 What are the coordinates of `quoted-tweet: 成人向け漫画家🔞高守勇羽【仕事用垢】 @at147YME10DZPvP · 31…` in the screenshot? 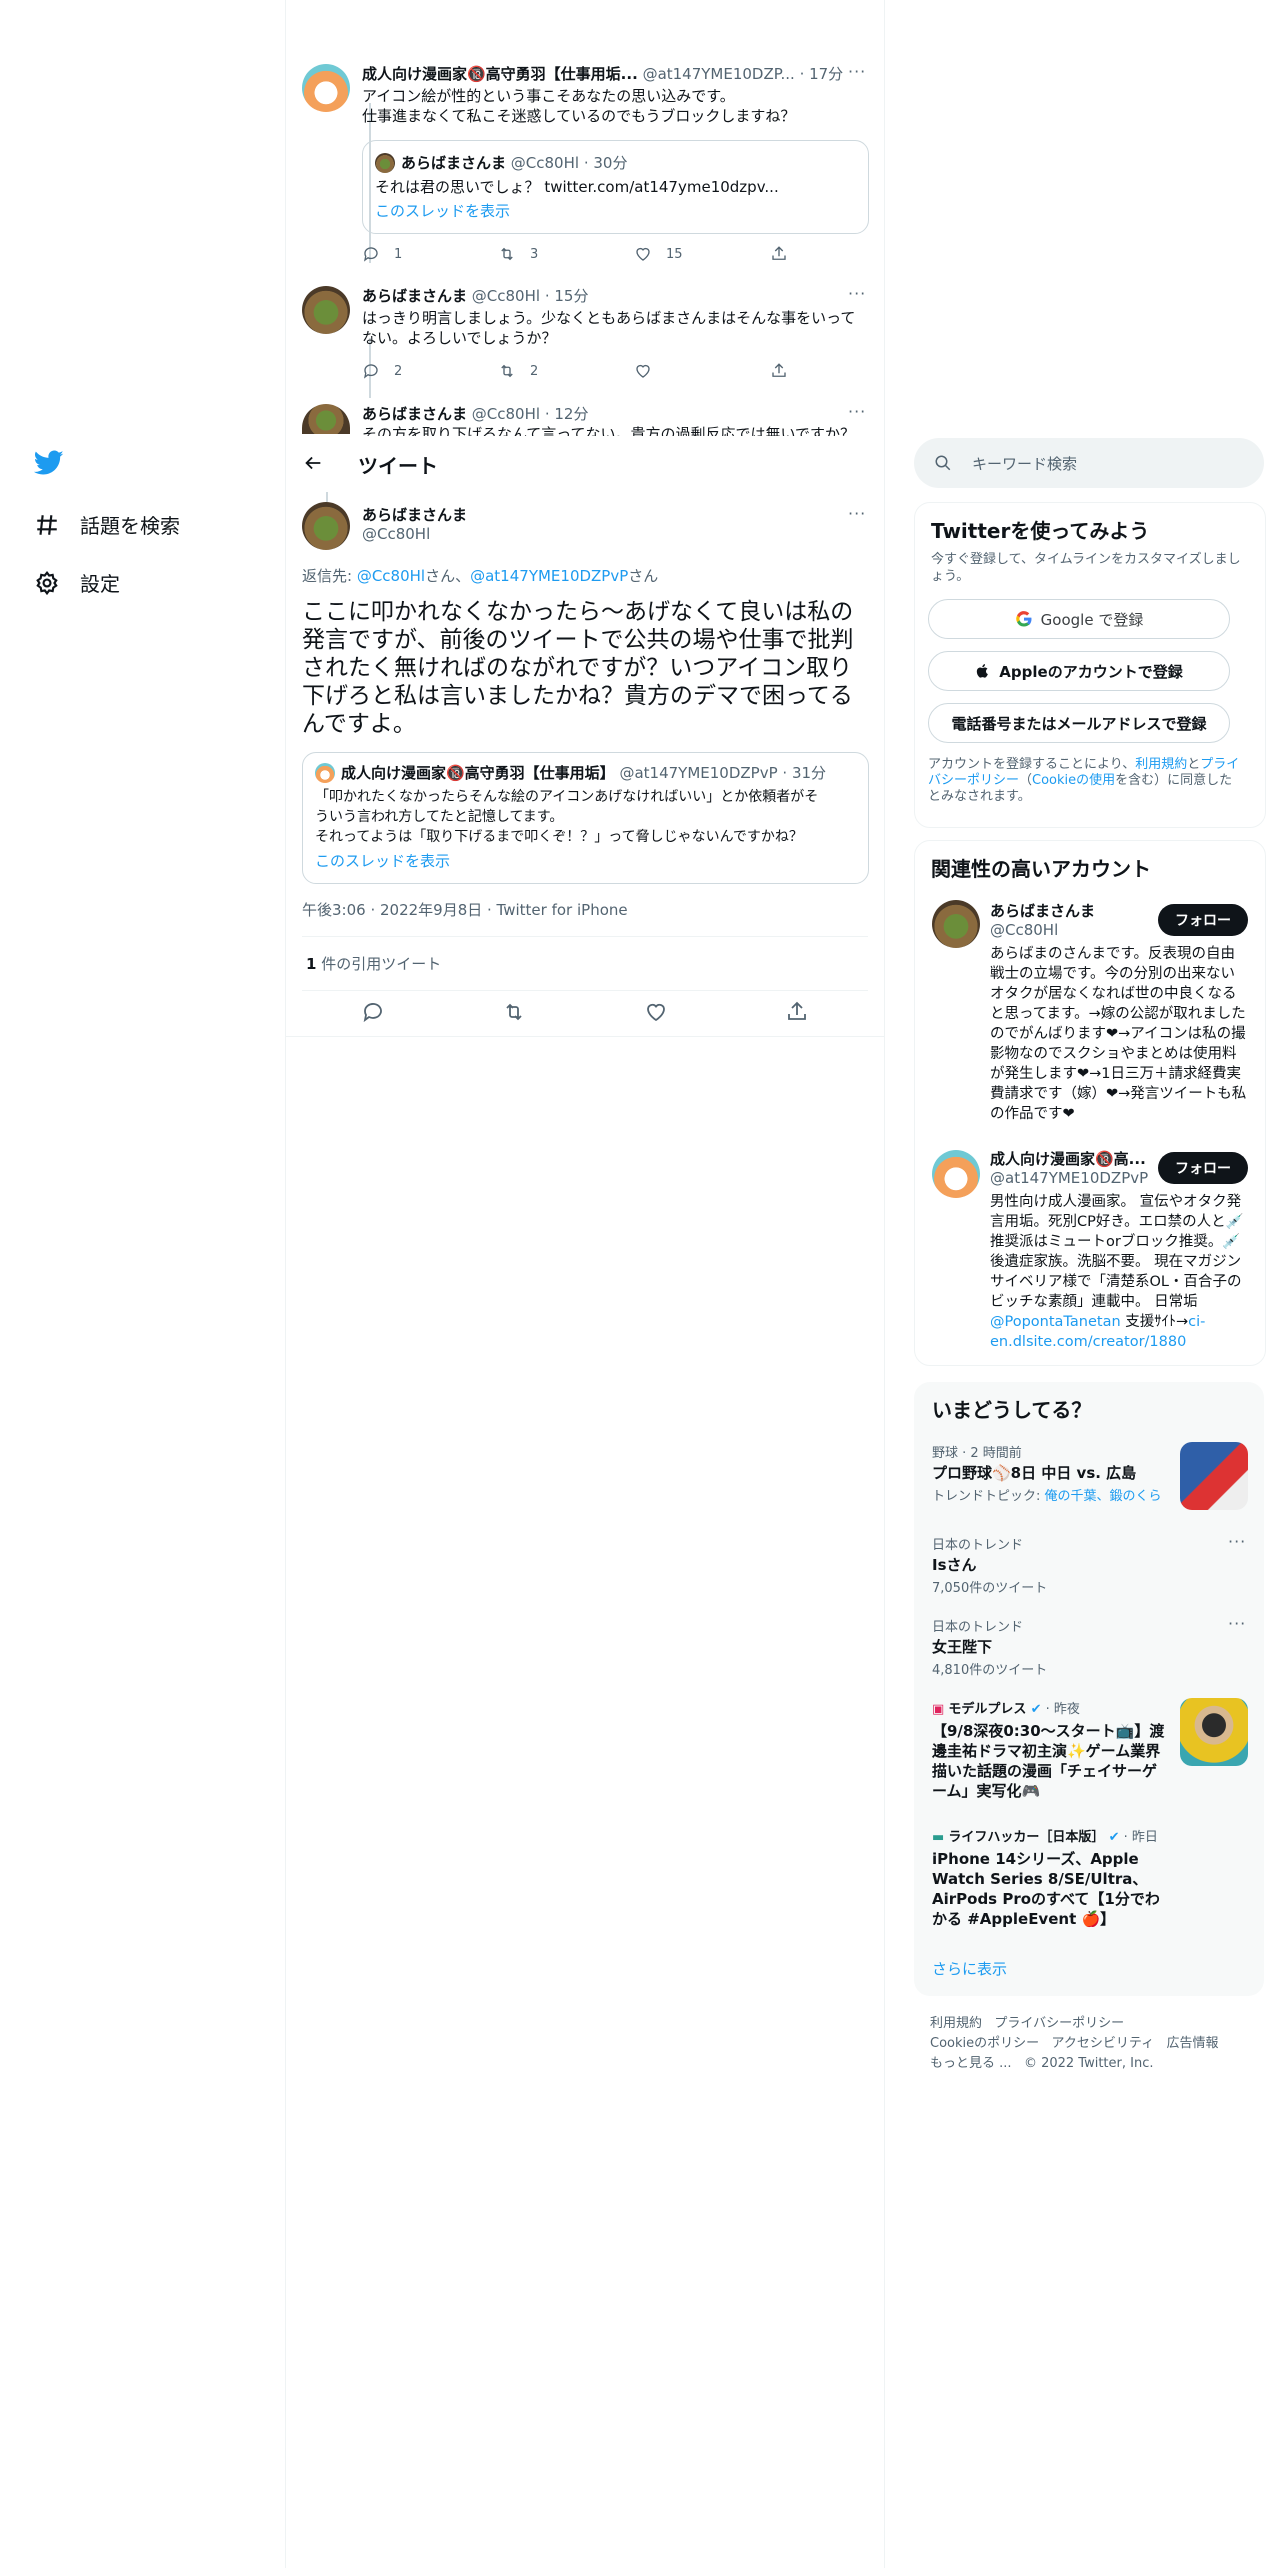 It's located at (585, 818).